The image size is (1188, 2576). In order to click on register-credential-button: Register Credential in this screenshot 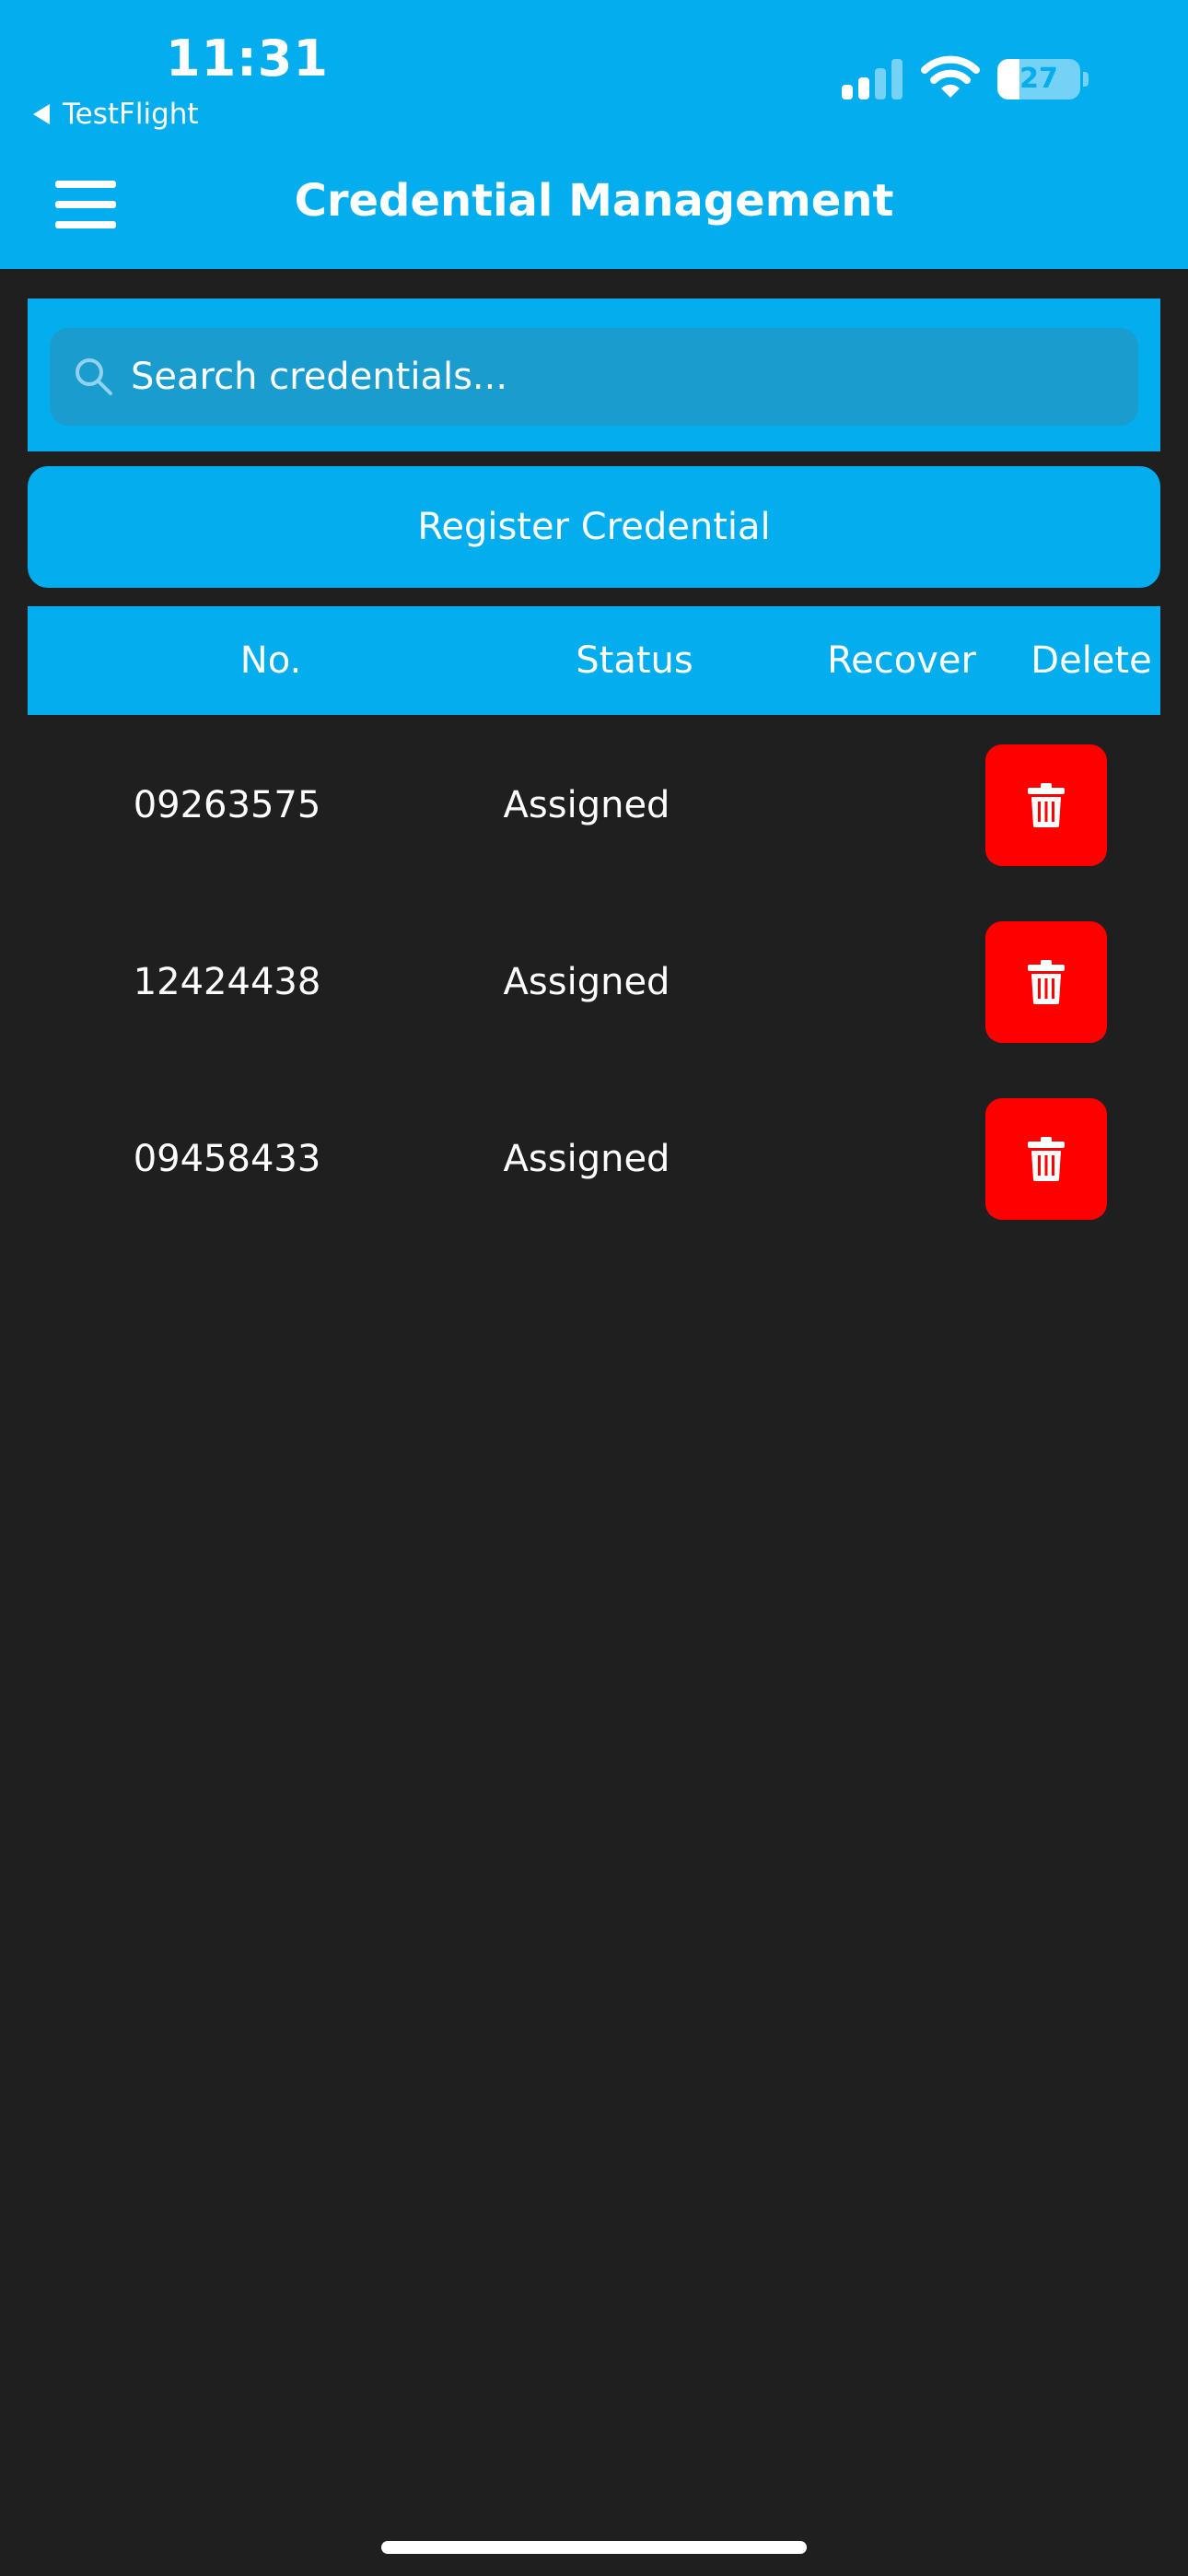, I will do `click(594, 527)`.